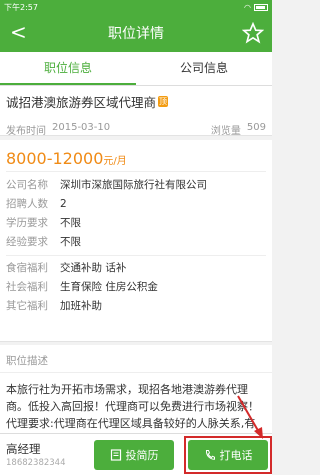 This screenshot has width=320, height=475. I want to click on company-name: 深圳市深旅国际旅行社有限公司, so click(133, 185).